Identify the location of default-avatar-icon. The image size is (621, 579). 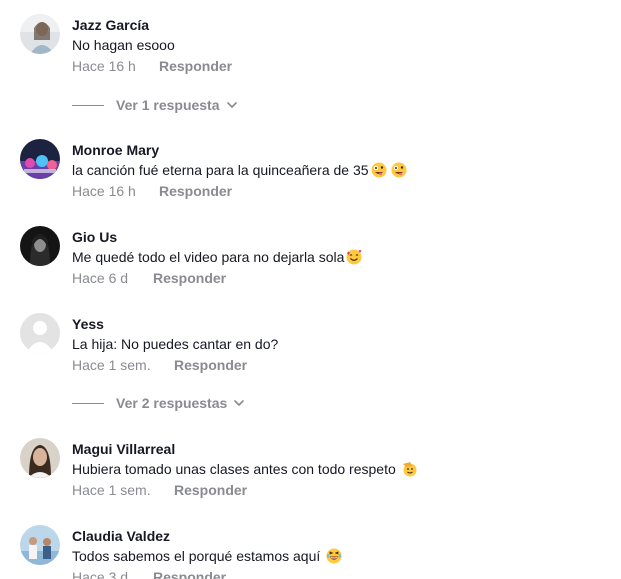
(40, 333).